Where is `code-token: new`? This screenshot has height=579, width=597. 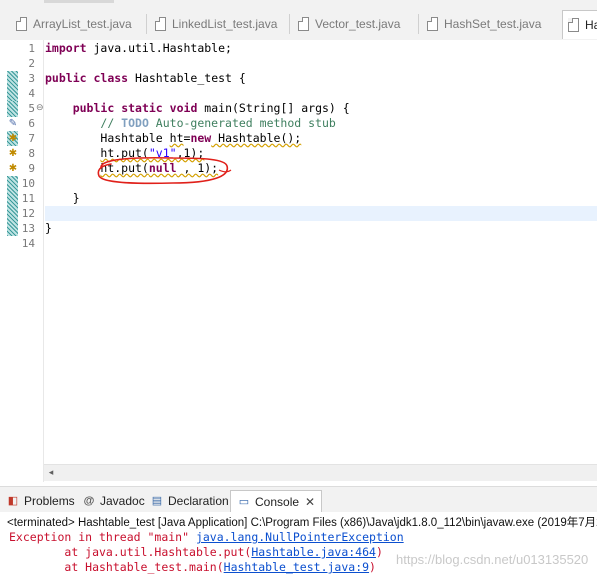 code-token: new is located at coordinates (201, 138).